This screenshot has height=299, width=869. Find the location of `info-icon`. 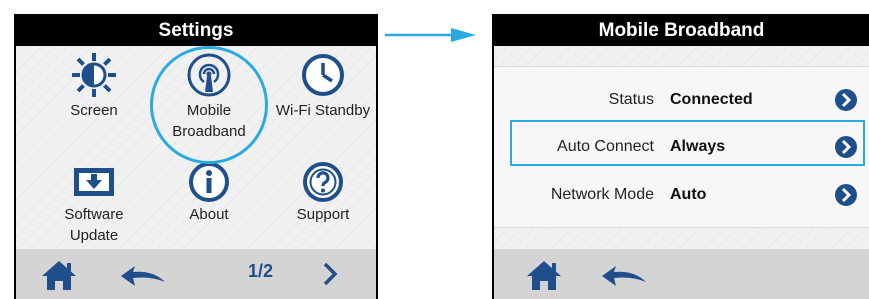

info-icon is located at coordinates (209, 182).